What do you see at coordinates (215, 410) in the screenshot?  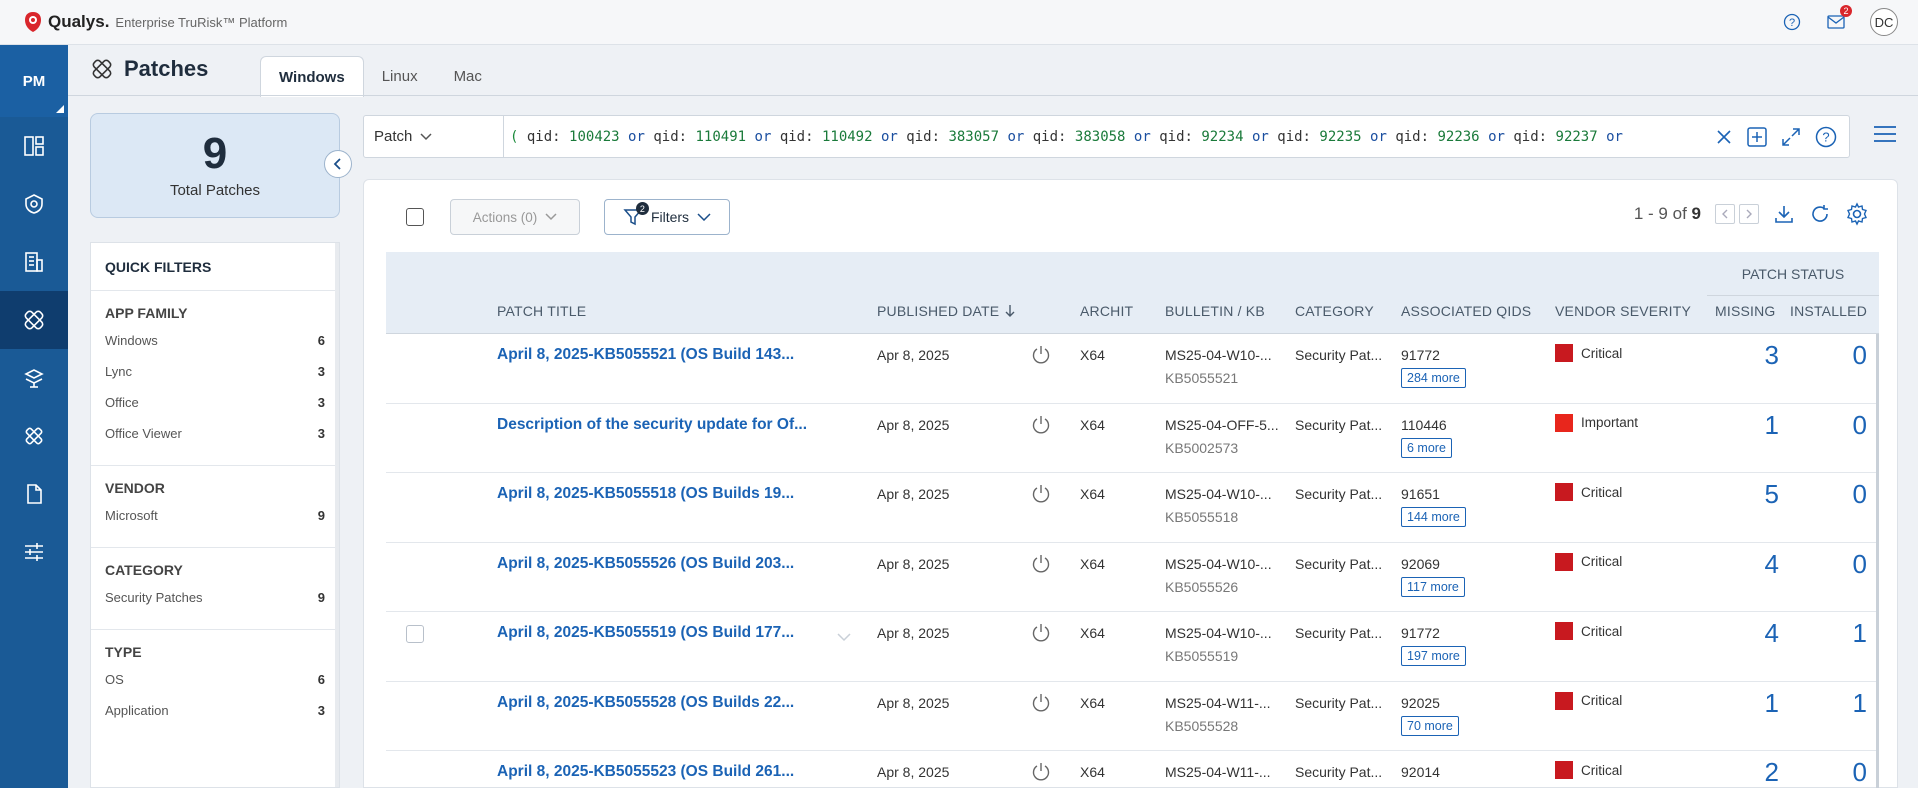 I see `filter-item: Office 3` at bounding box center [215, 410].